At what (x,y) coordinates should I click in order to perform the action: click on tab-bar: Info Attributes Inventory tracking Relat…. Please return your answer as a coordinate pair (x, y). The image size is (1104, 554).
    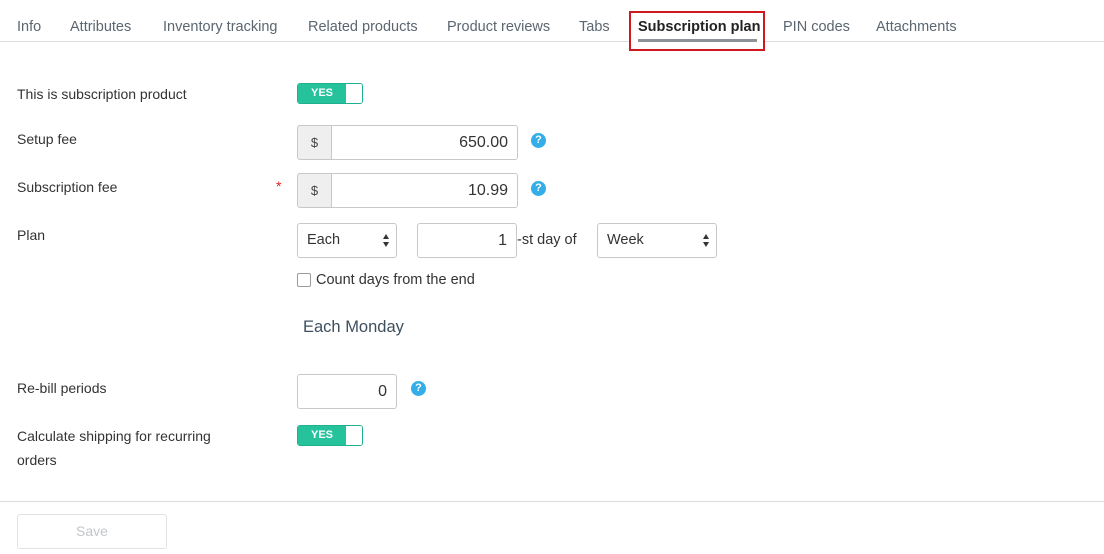
    Looking at the image, I should click on (552, 25).